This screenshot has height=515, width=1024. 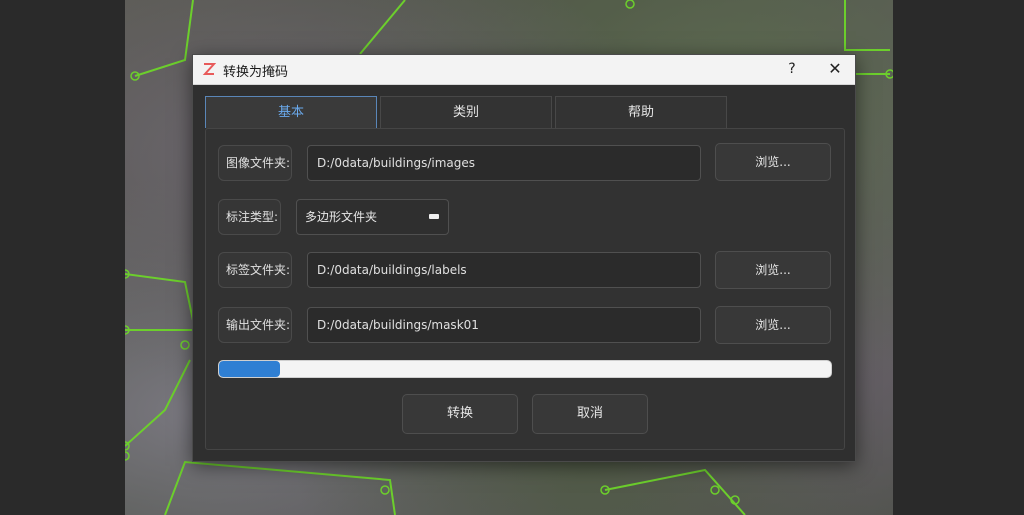 I want to click on z-logo-icon, so click(x=209, y=69).